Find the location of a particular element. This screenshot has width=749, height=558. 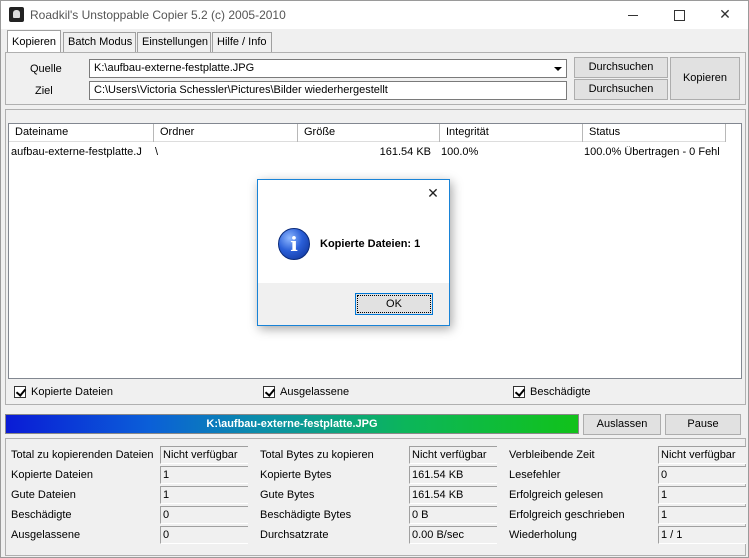

checkbox-skipped is located at coordinates (269, 392).